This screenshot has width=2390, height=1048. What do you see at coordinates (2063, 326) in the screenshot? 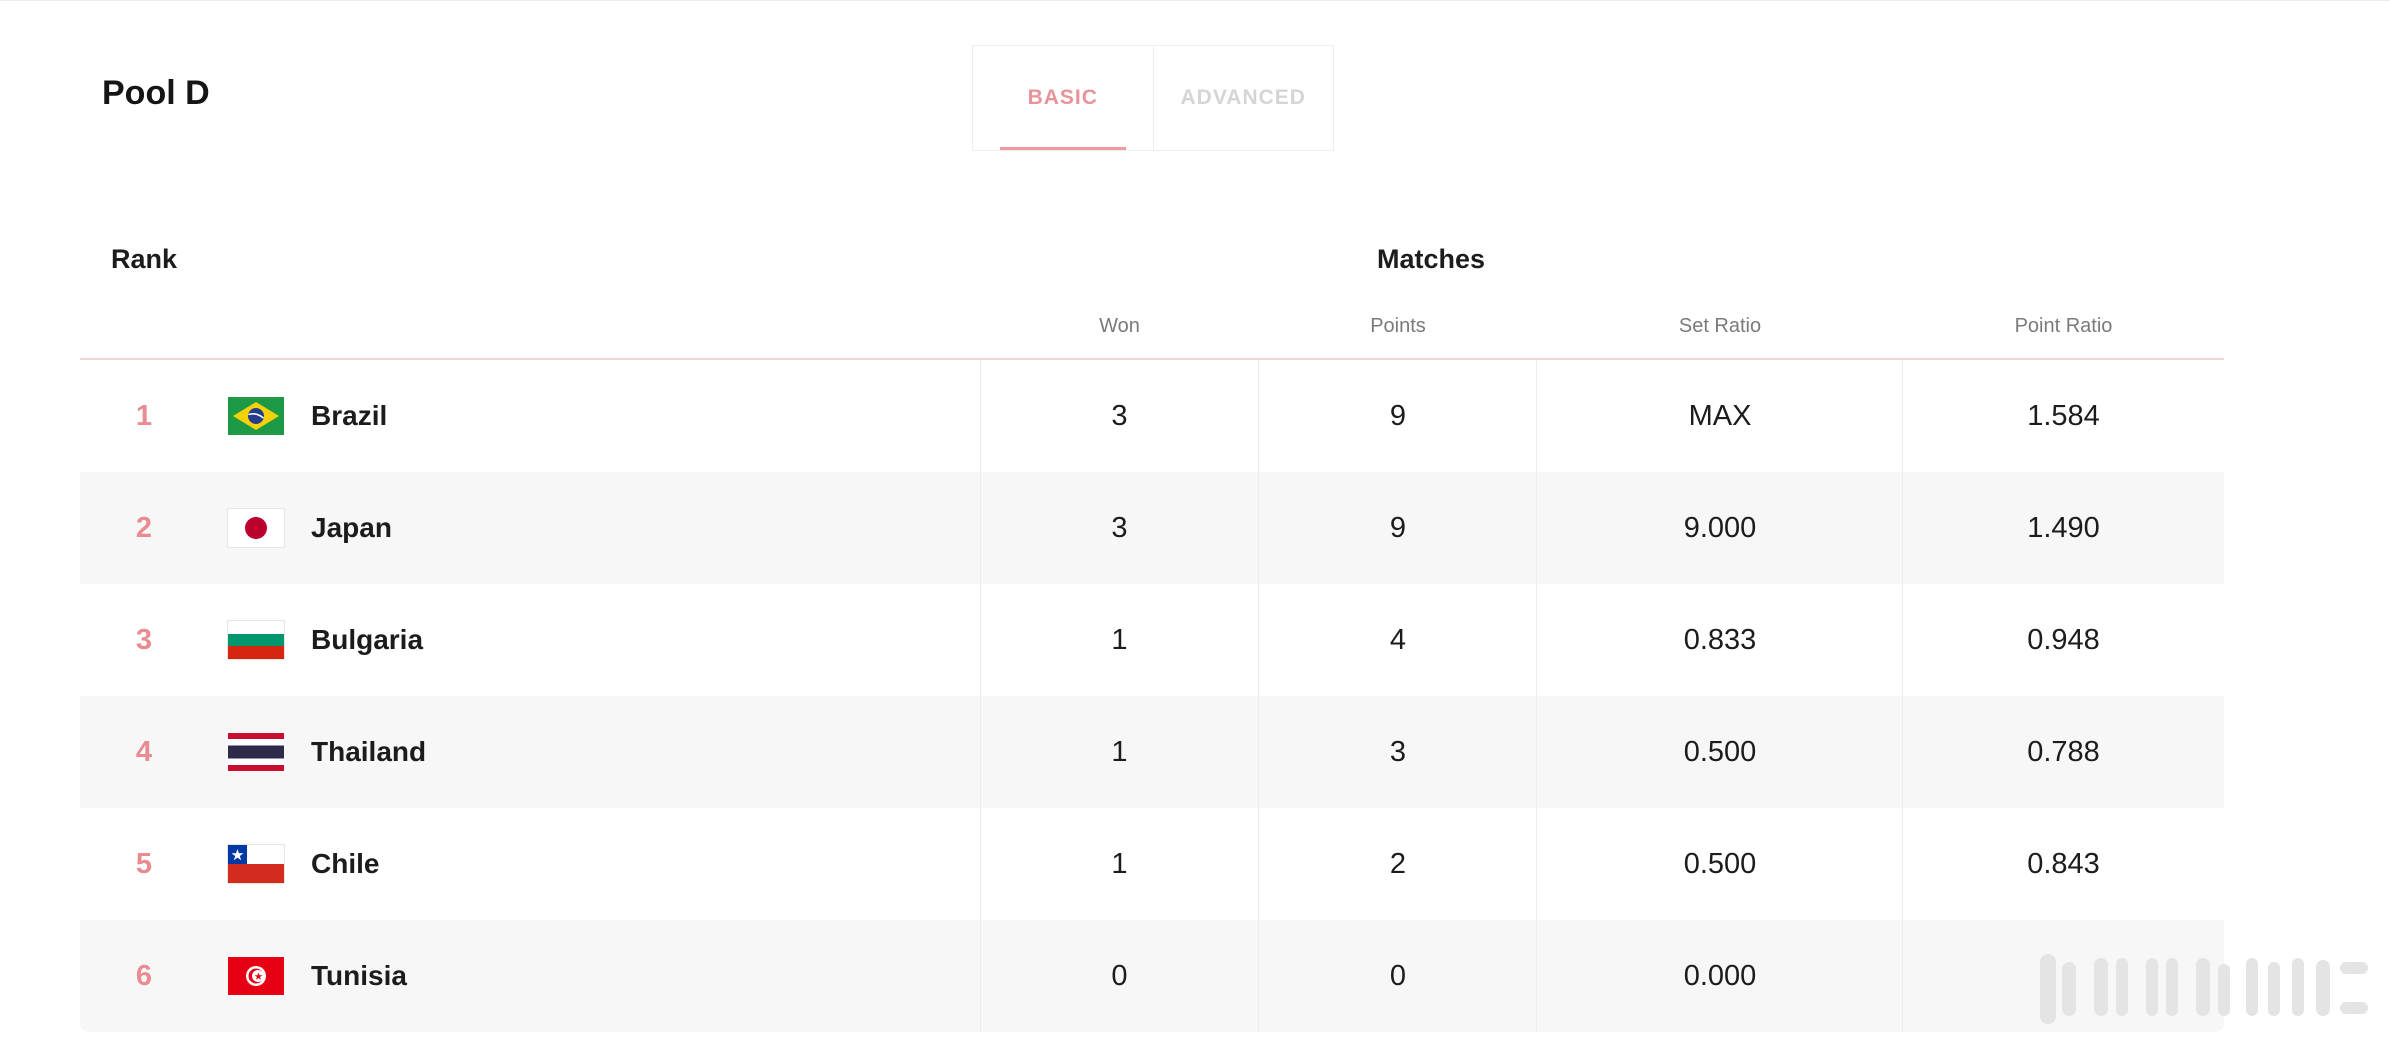
I see `point-ratio-column-header: Point Ratio` at bounding box center [2063, 326].